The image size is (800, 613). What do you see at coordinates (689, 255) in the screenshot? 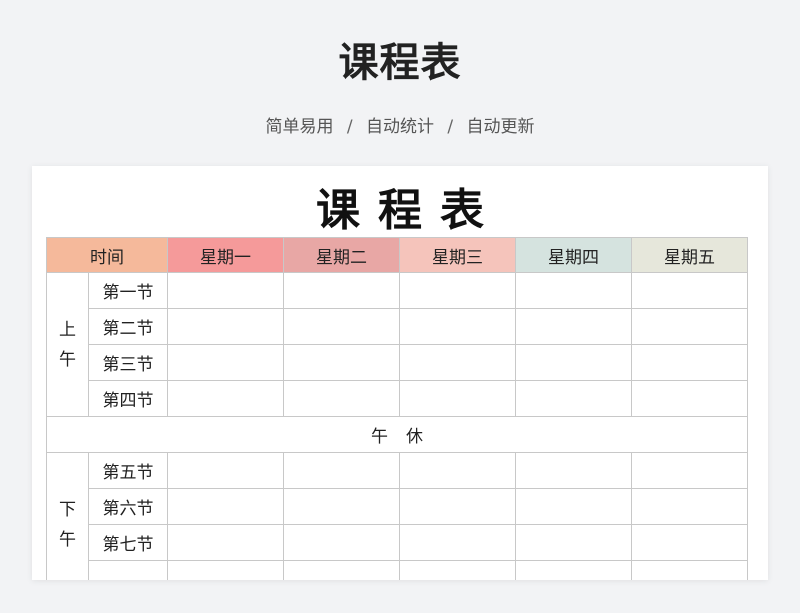
I see `header-friday: 星期五` at bounding box center [689, 255].